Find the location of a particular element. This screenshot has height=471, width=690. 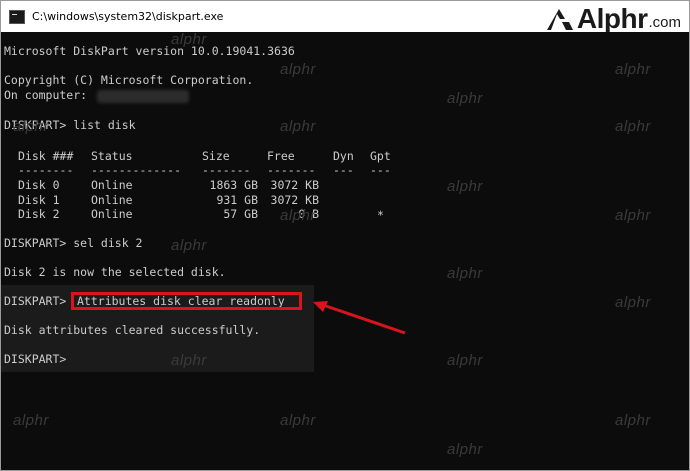

disk-name: Disk 1 is located at coordinates (39, 200).